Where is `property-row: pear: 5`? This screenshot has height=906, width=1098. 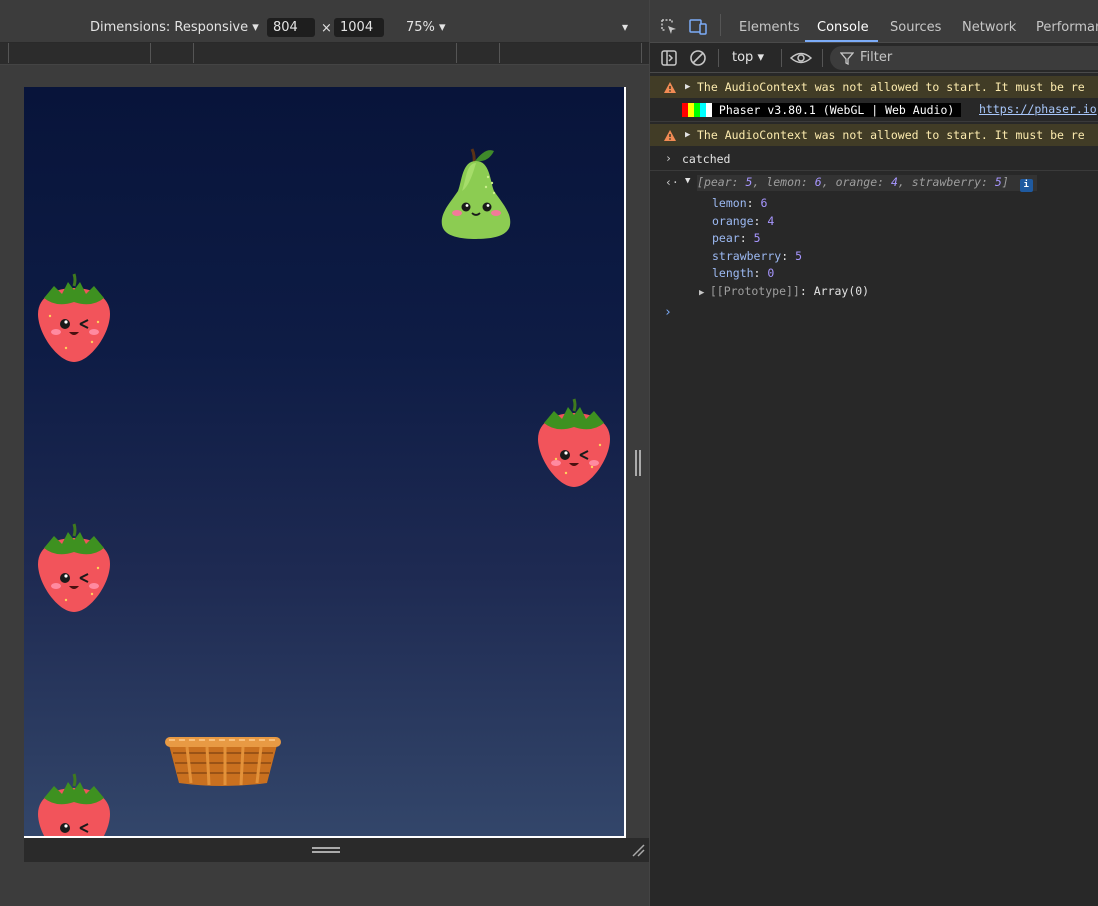
property-row: pear: 5 is located at coordinates (736, 238).